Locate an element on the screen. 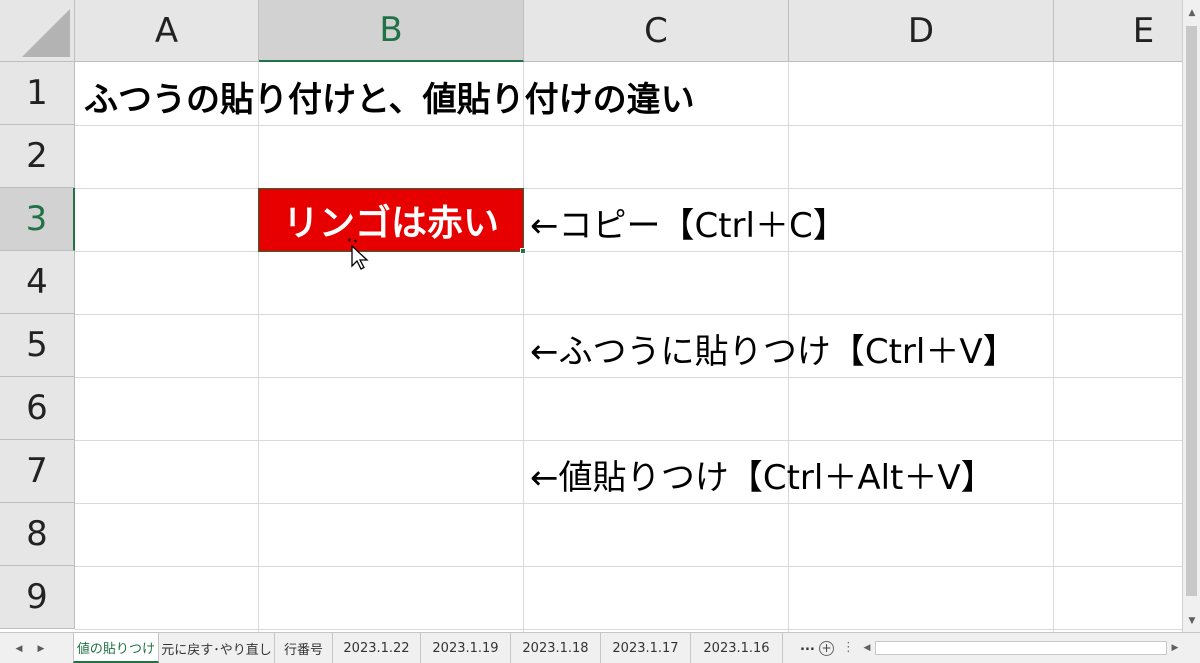 The width and height of the screenshot is (1200, 663). row-header-8: 8 is located at coordinates (37, 534).